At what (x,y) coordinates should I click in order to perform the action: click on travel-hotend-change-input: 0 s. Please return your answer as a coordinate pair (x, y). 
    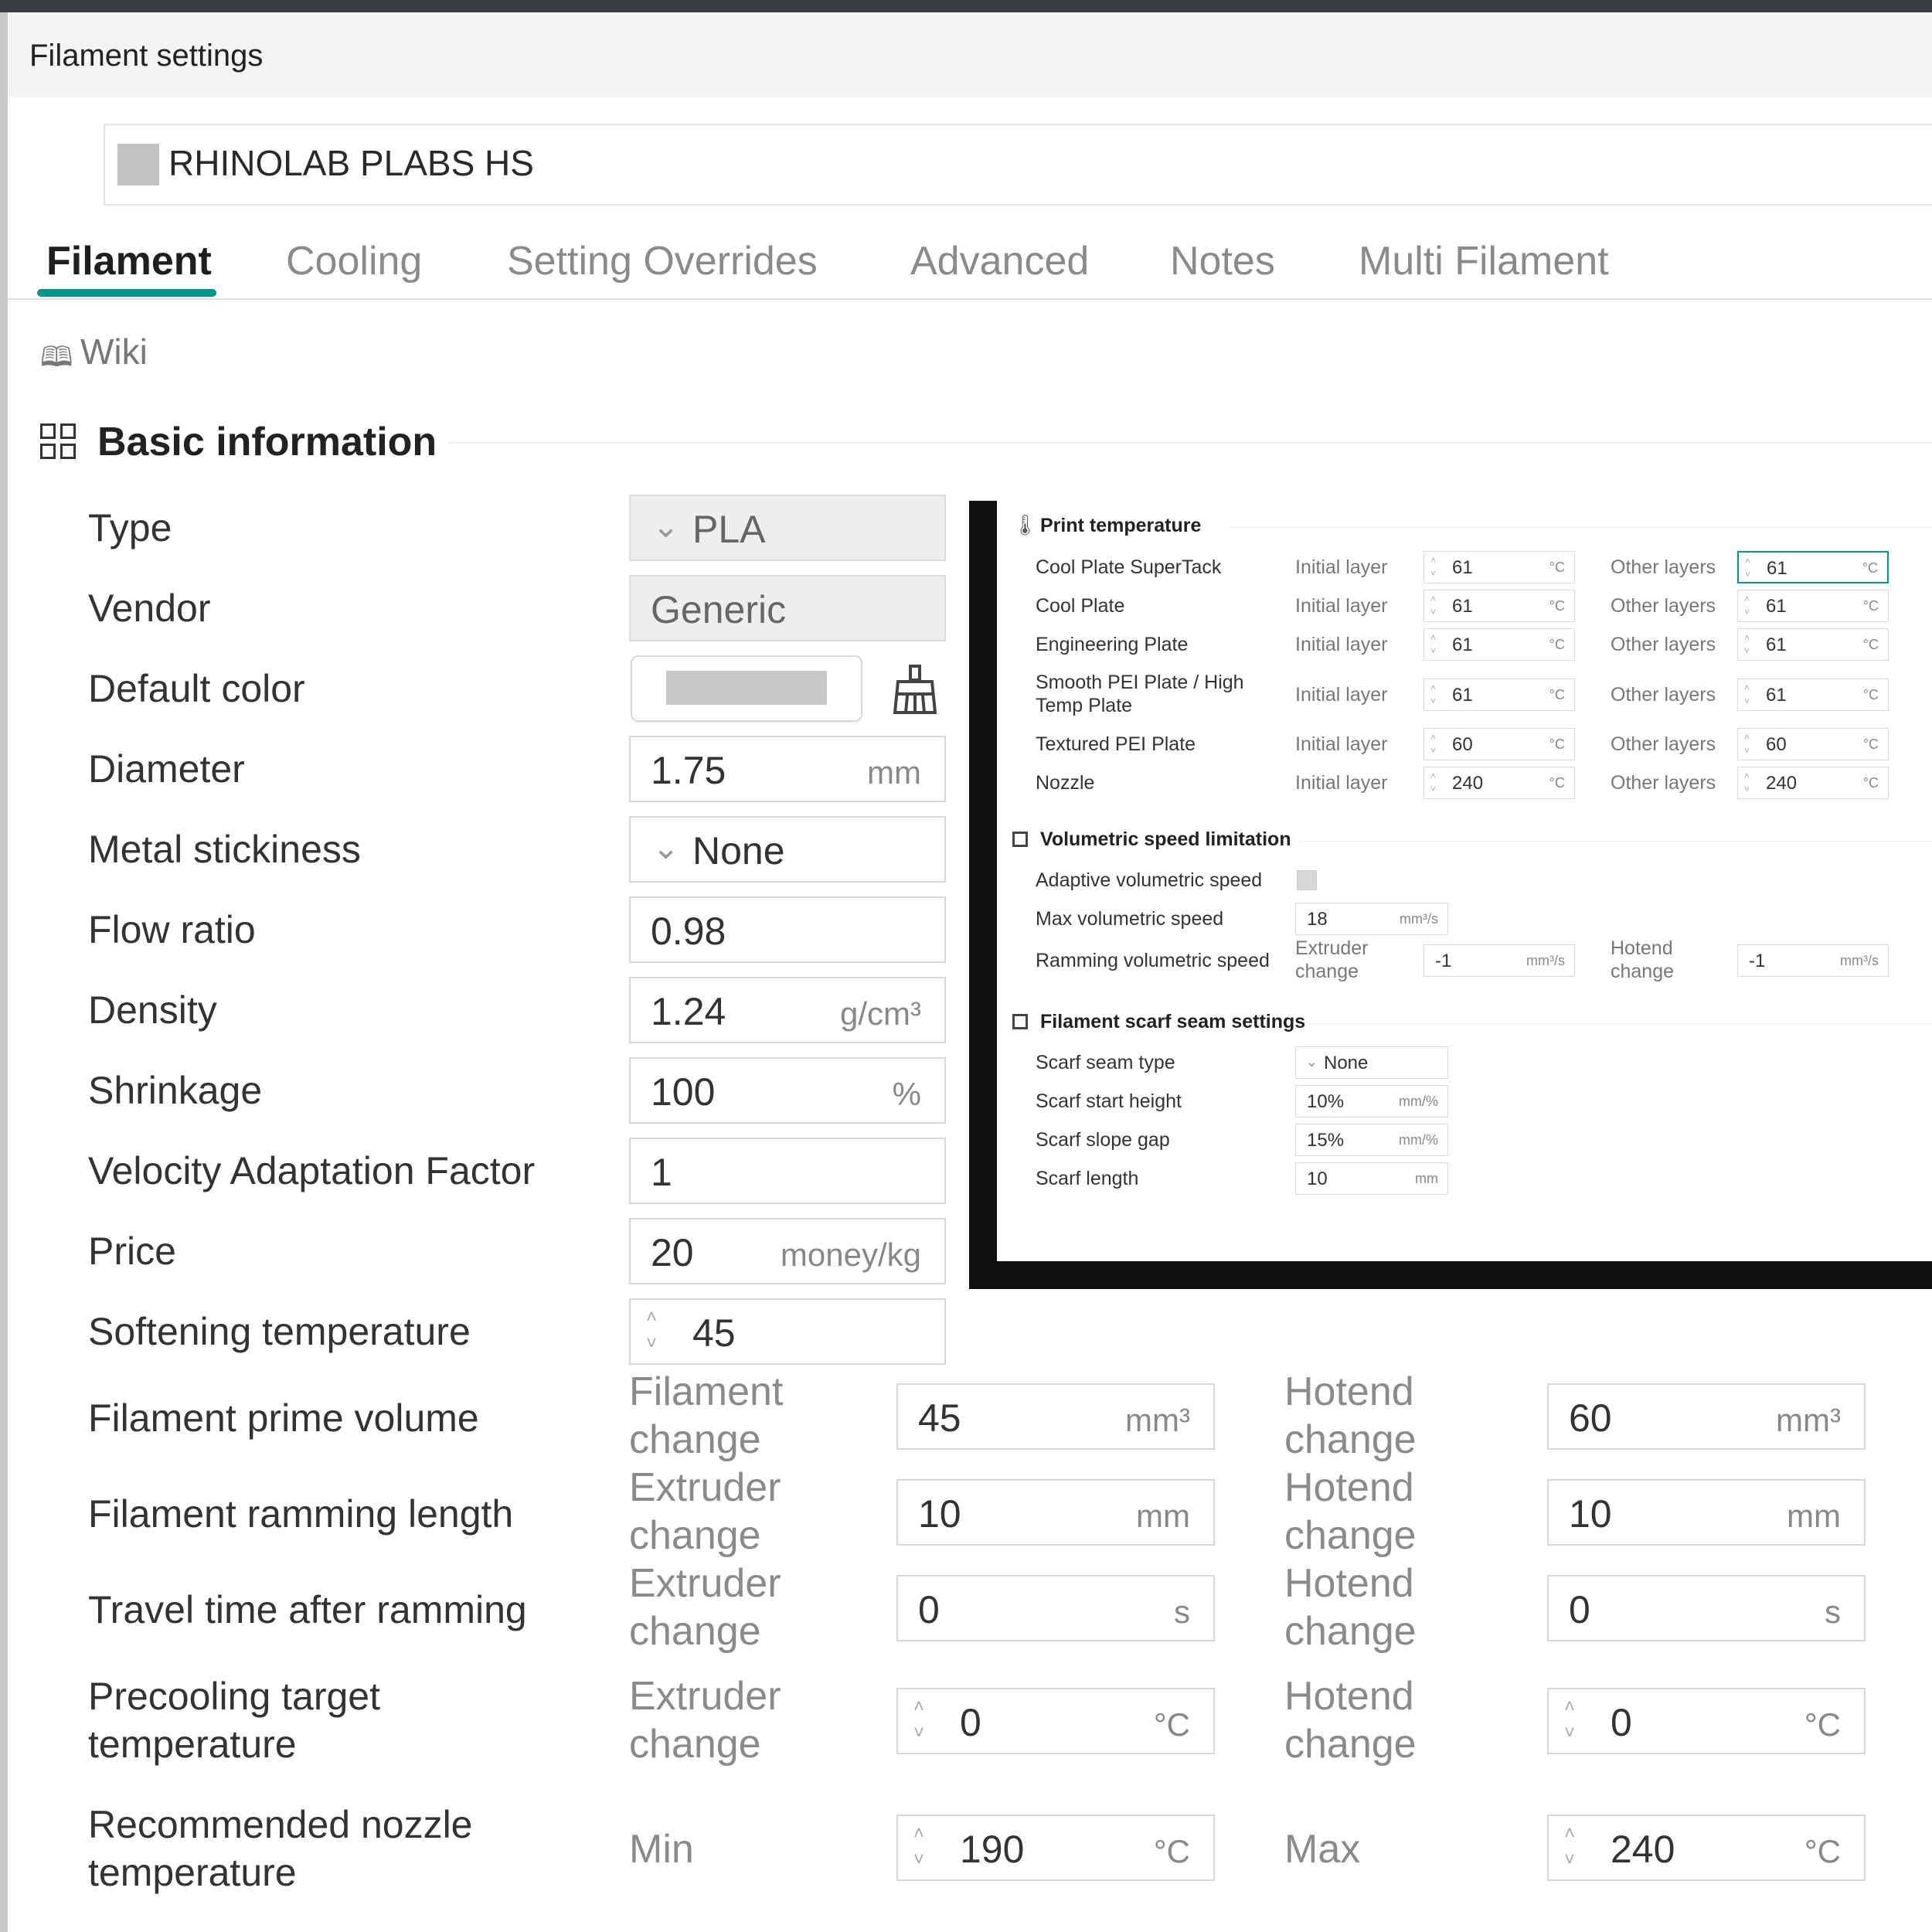
    Looking at the image, I should click on (1707, 1608).